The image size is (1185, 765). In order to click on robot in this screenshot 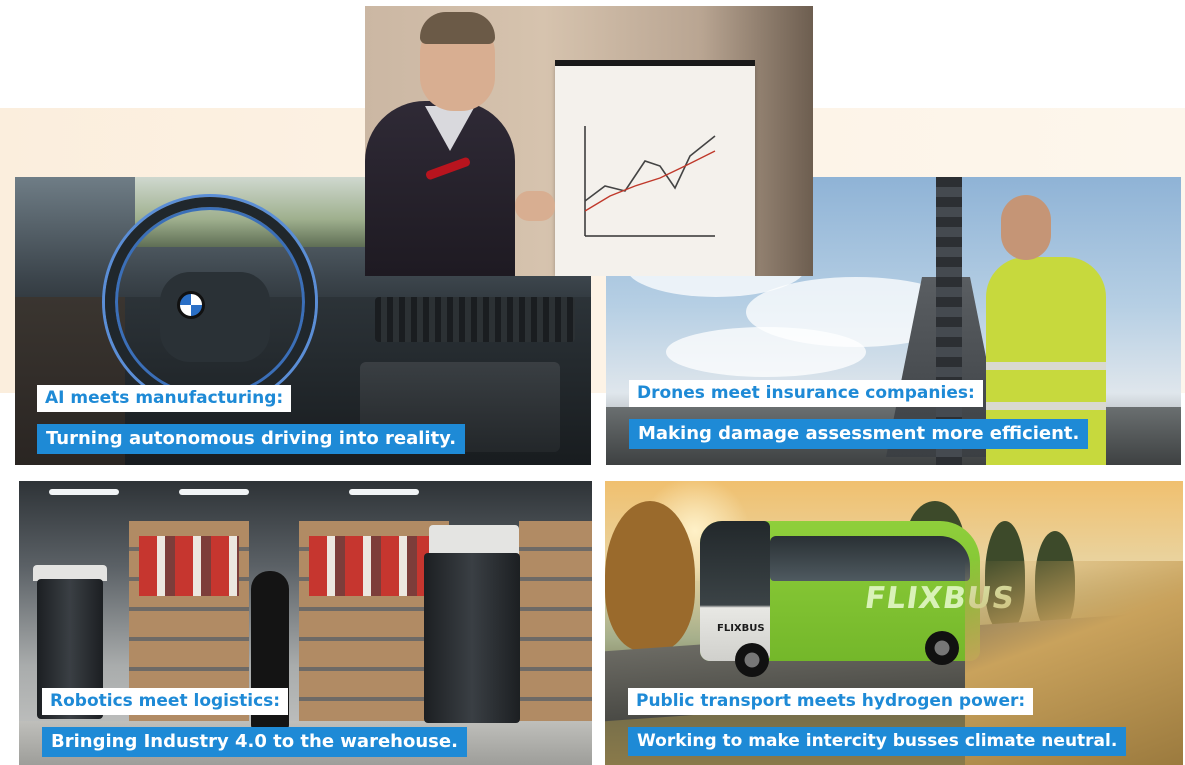, I will do `click(472, 638)`.